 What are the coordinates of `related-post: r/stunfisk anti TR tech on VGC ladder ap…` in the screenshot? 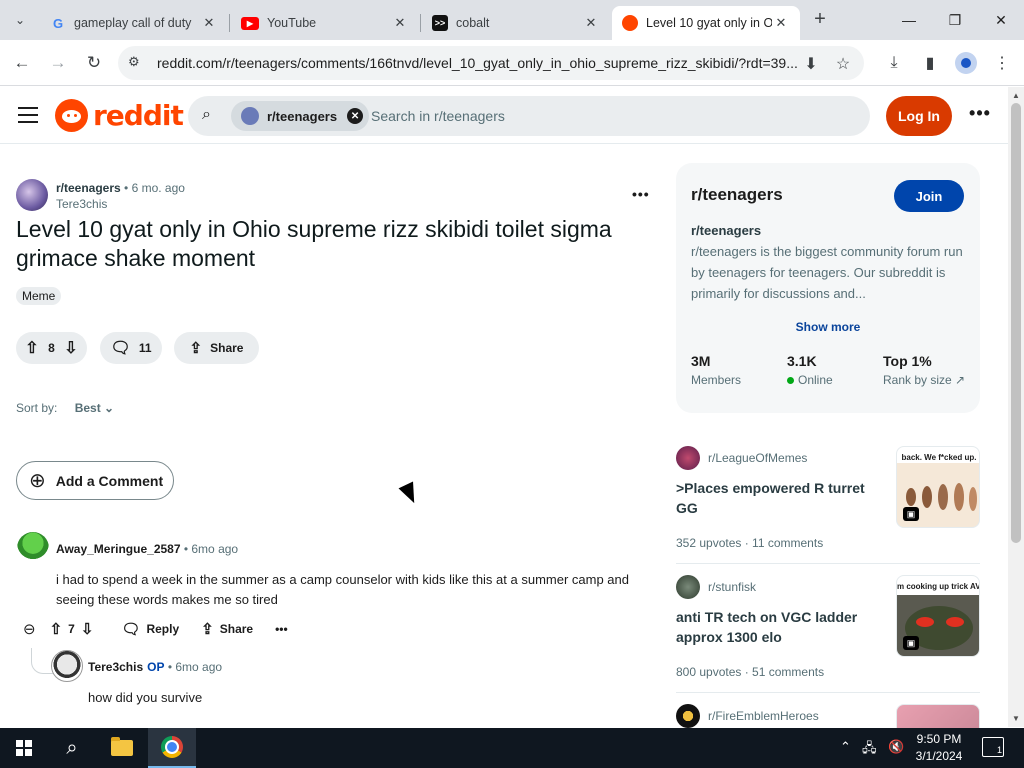 It's located at (828, 635).